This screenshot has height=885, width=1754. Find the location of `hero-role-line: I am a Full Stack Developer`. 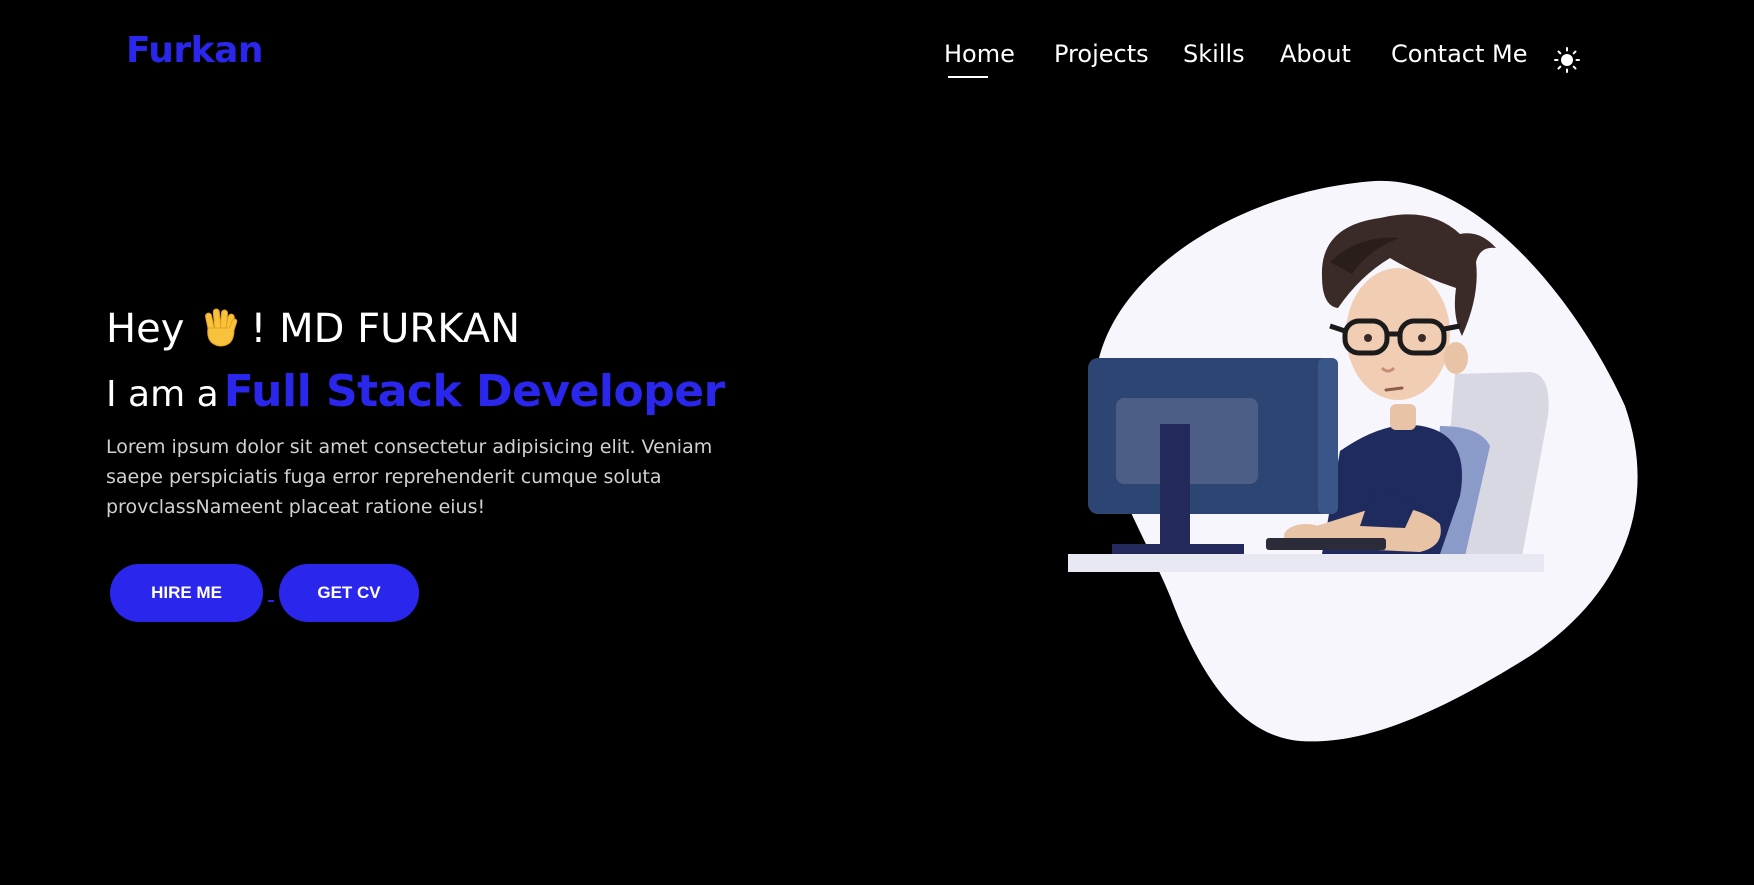

hero-role-line: I am a Full Stack Developer is located at coordinates (415, 391).